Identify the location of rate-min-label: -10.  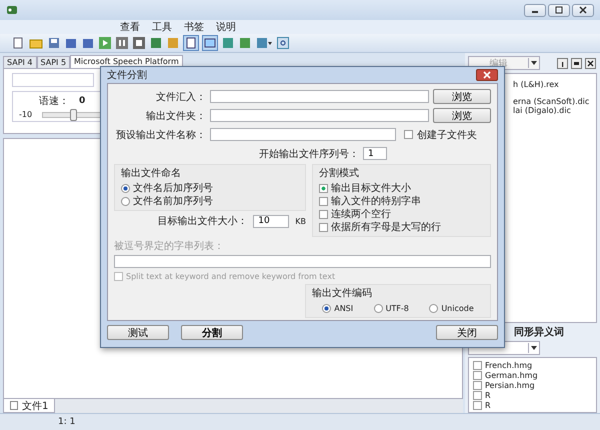
(25, 114).